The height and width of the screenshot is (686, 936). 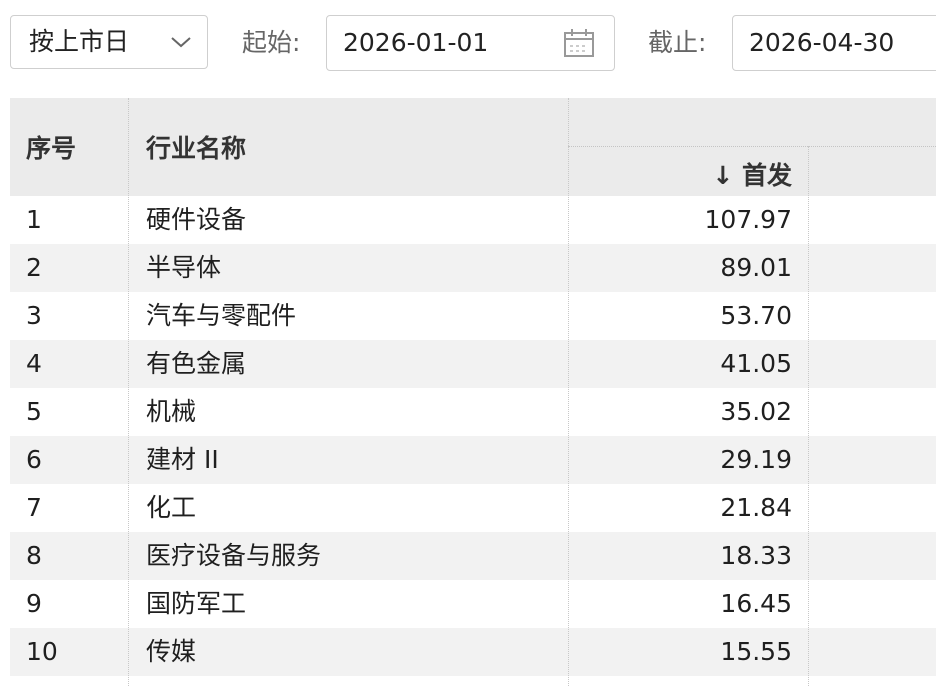 I want to click on ipo-value: 89.01, so click(x=756, y=267).